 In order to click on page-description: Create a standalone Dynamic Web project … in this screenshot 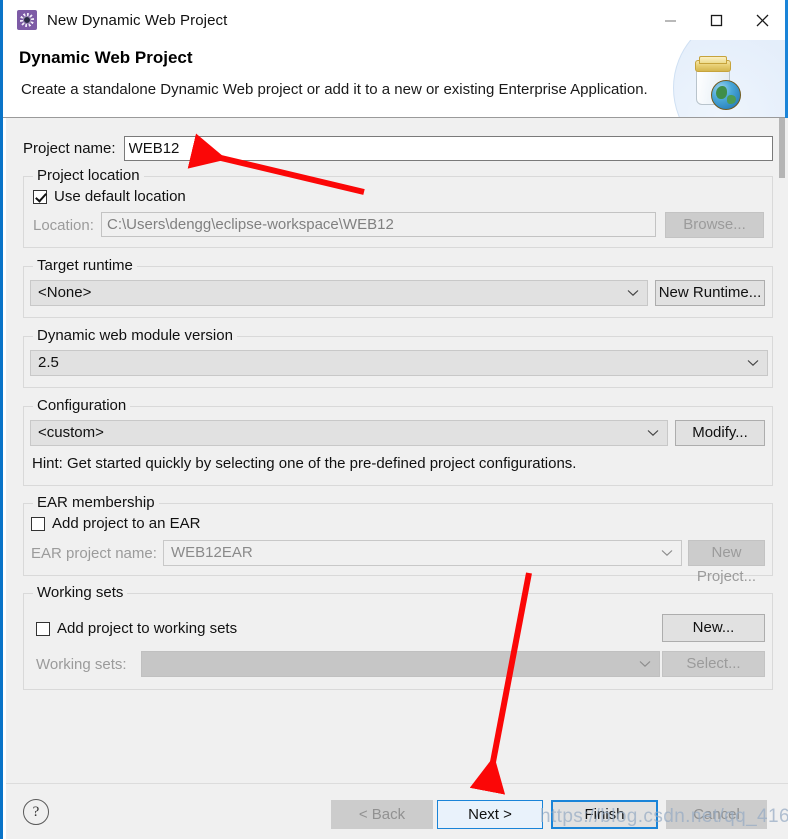, I will do `click(334, 89)`.